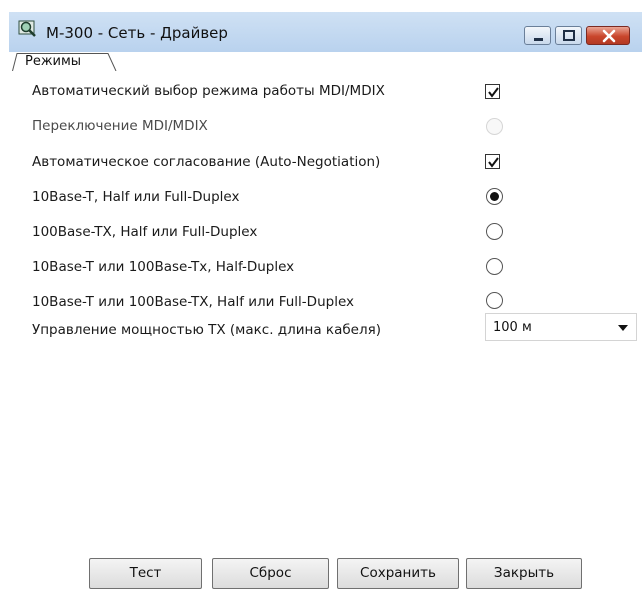 The height and width of the screenshot is (594, 642). I want to click on tab-modes: Режимы, so click(66, 62).